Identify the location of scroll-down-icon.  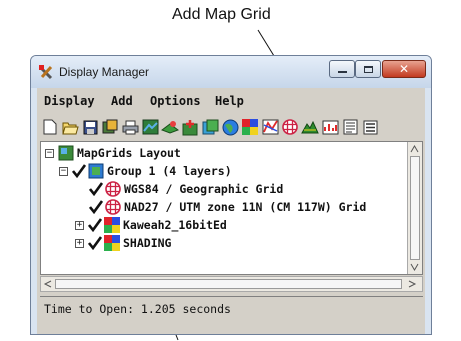
(414, 267).